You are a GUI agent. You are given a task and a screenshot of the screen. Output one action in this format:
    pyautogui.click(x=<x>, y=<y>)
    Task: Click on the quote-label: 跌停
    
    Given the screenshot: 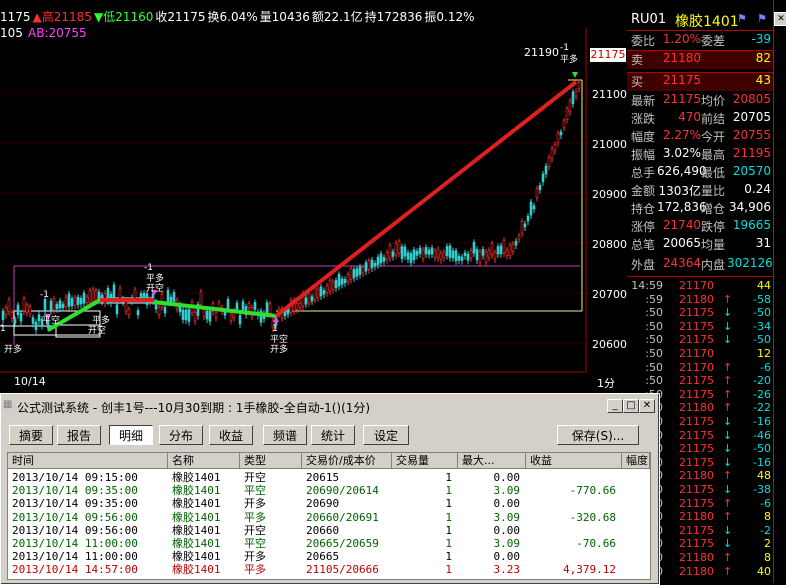 What is the action you would take?
    pyautogui.click(x=713, y=227)
    